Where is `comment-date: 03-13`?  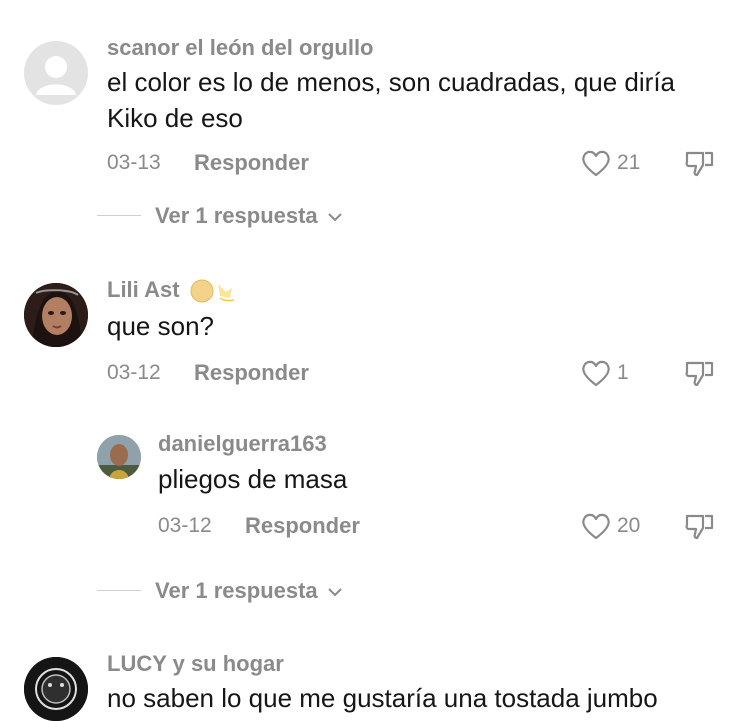 comment-date: 03-13 is located at coordinates (134, 162).